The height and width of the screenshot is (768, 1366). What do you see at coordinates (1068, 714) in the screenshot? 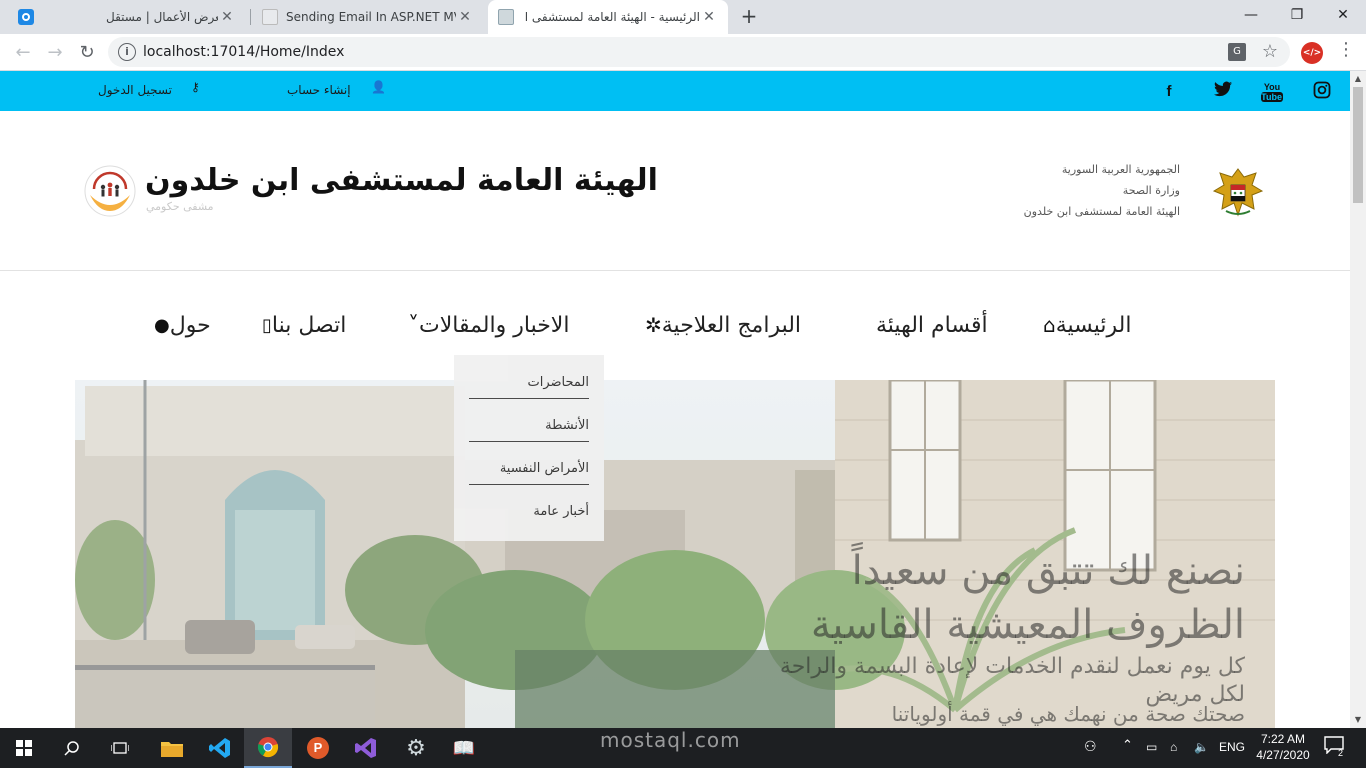
I see `hero-body-line: صحتك صحة من نهمك هي في قمة أولوياتنا` at bounding box center [1068, 714].